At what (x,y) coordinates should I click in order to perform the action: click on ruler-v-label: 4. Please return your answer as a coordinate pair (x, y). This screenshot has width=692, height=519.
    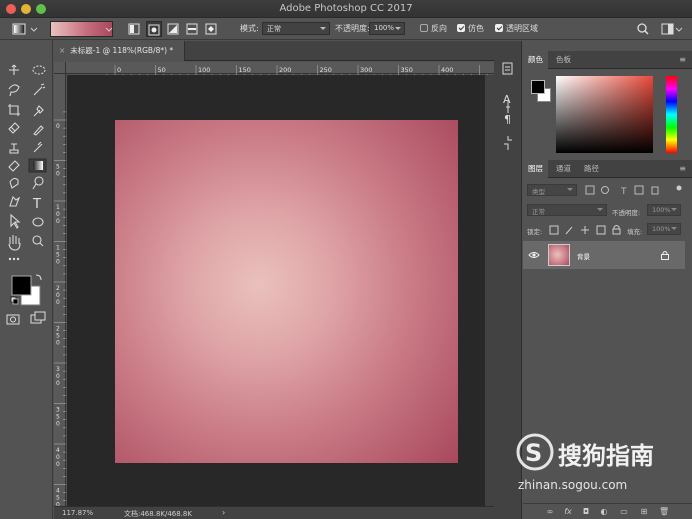
    Looking at the image, I should click on (58, 450).